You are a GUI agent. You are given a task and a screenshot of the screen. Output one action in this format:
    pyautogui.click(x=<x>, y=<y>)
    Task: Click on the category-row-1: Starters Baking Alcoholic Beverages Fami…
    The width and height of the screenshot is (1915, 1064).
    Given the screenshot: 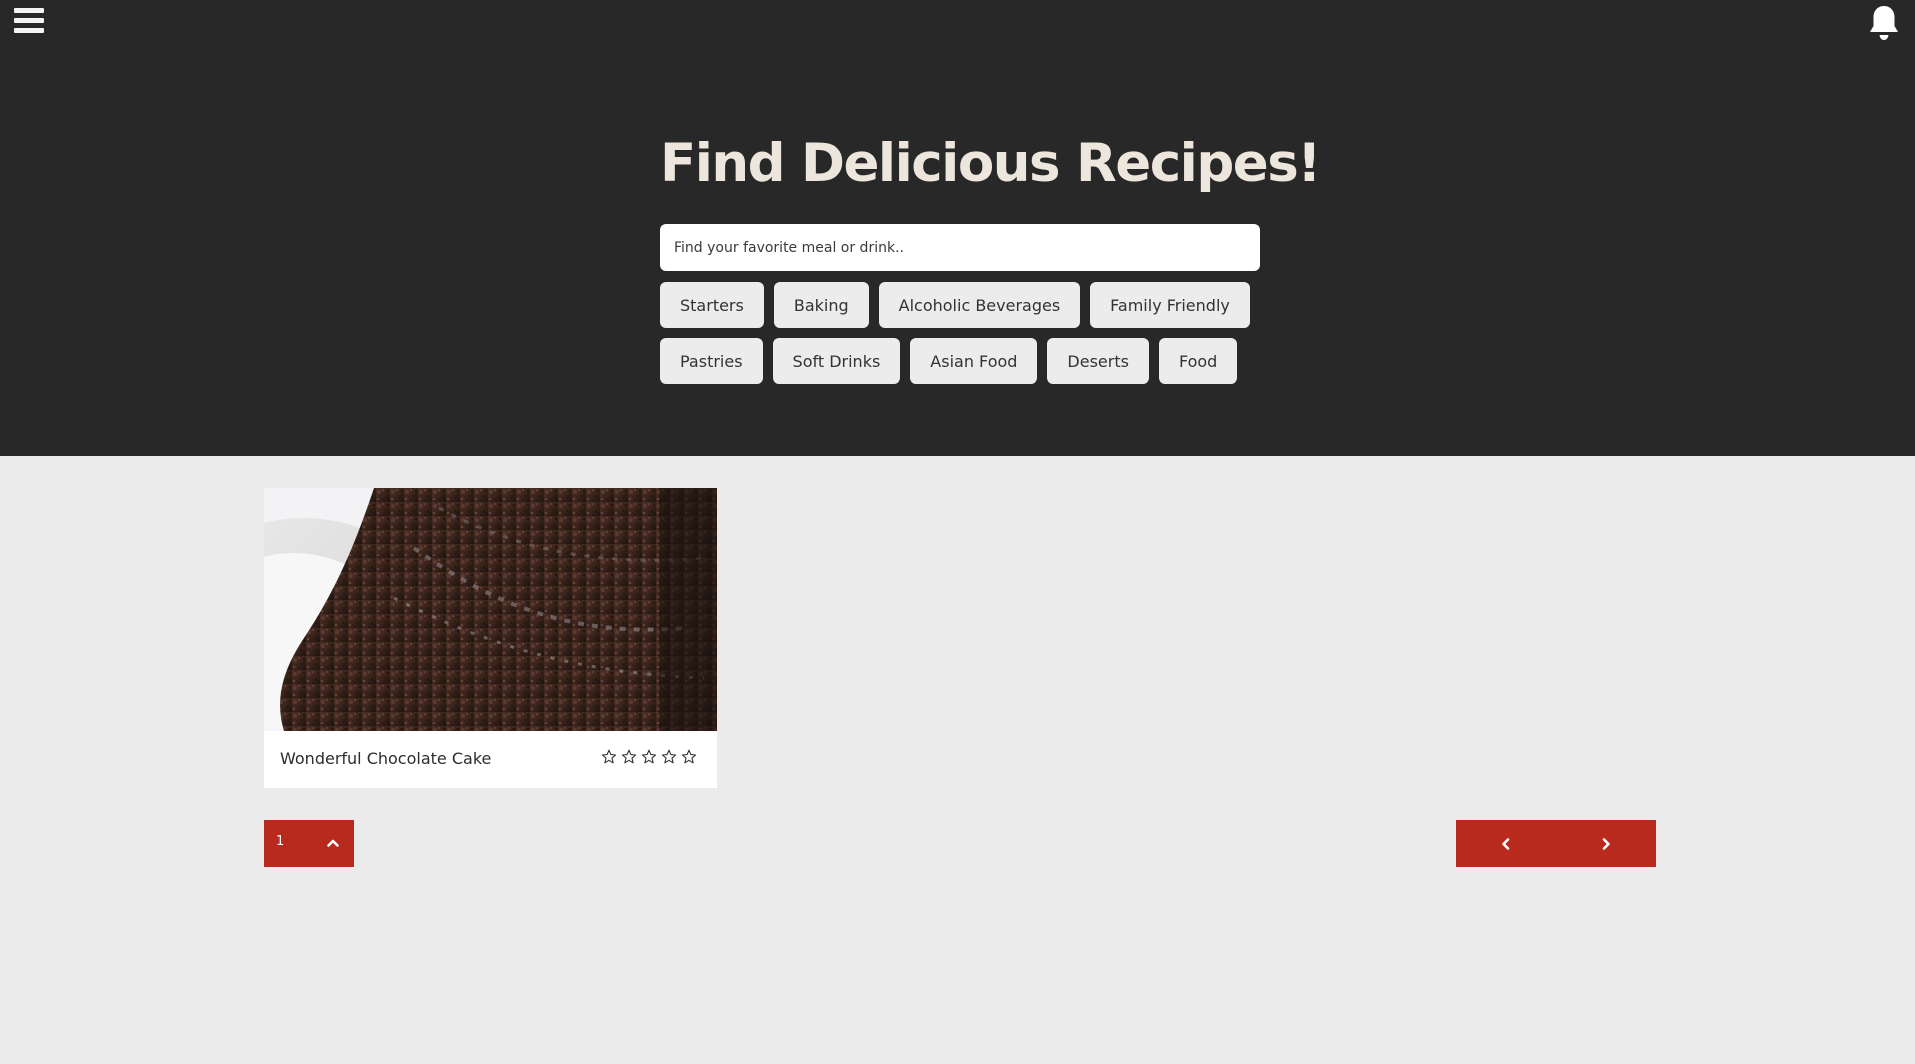 What is the action you would take?
    pyautogui.click(x=955, y=305)
    